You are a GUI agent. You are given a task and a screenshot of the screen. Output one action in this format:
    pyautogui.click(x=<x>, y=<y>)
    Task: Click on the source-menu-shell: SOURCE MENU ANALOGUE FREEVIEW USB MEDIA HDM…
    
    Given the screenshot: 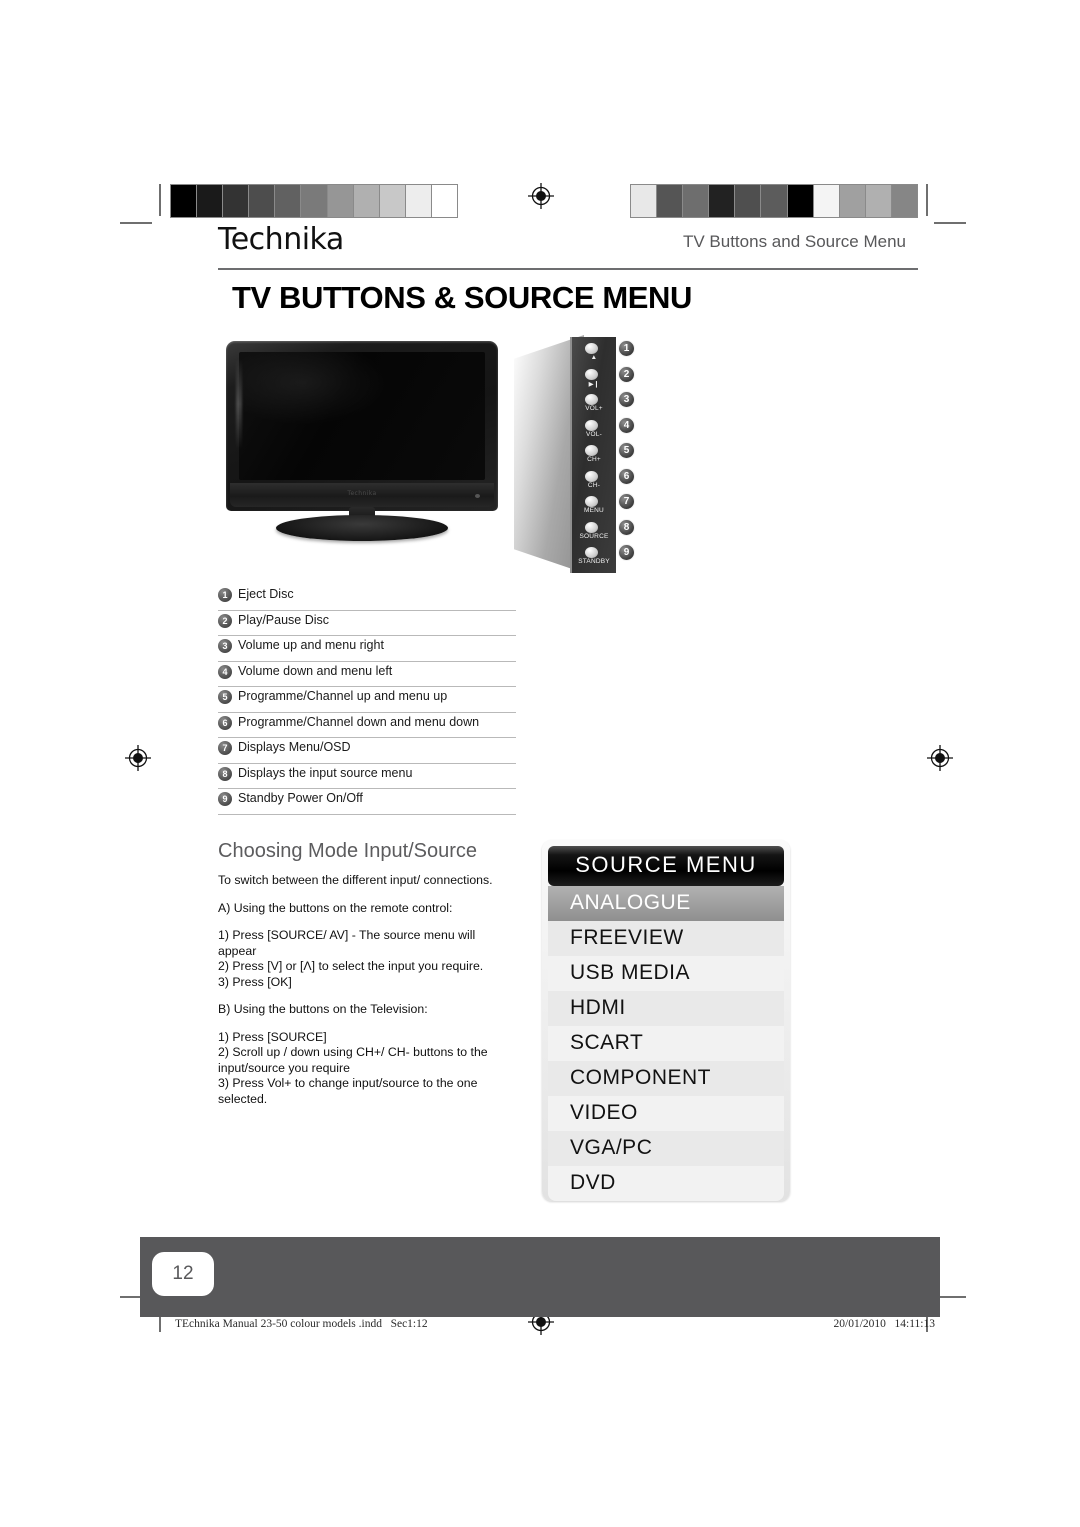 What is the action you would take?
    pyautogui.click(x=666, y=1020)
    